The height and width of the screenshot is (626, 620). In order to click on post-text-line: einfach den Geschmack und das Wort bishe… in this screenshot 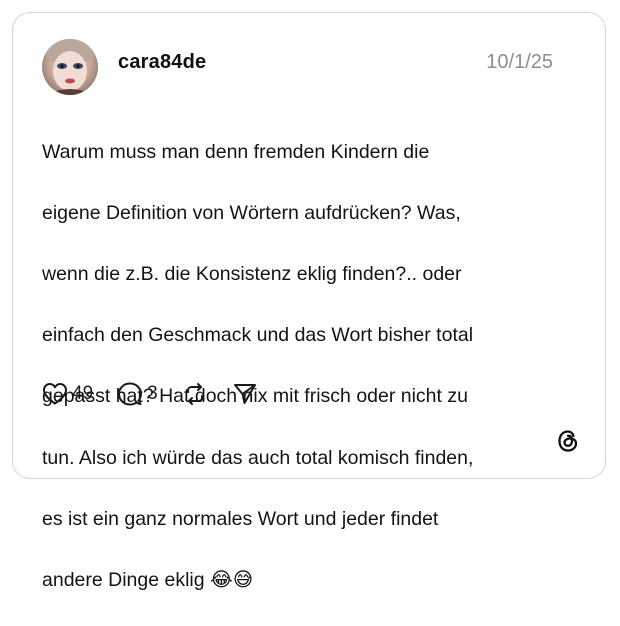, I will do `click(258, 335)`.